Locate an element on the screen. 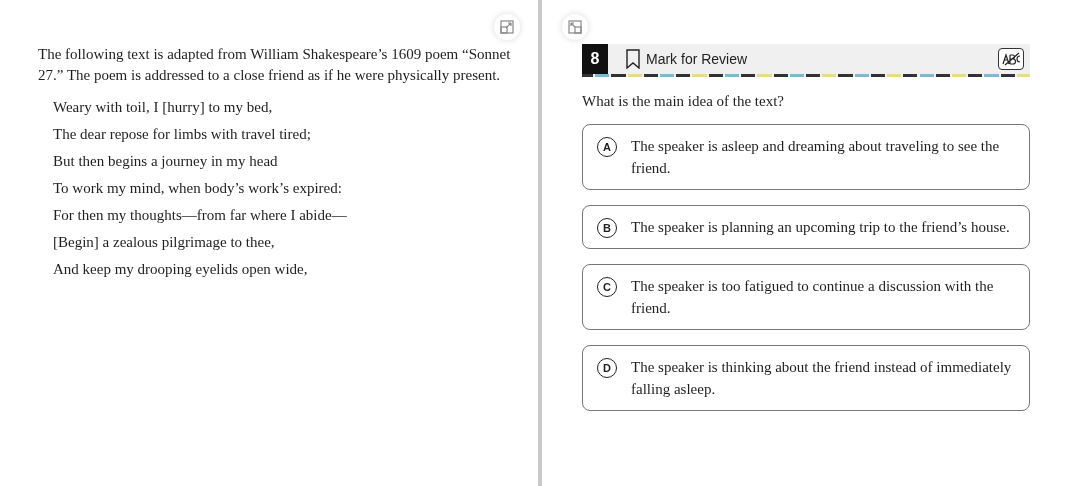 This screenshot has height=486, width=1080. strikethrough-abc-icon is located at coordinates (1011, 59).